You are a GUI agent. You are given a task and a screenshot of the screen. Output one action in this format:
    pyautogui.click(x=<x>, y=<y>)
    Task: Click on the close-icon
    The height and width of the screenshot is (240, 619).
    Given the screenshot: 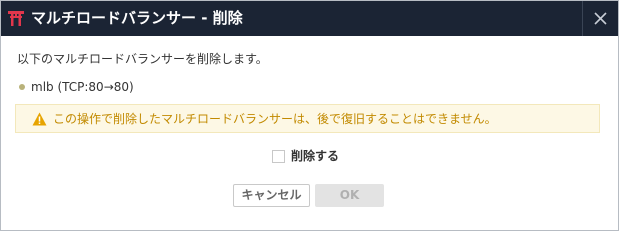 What is the action you would take?
    pyautogui.click(x=600, y=18)
    